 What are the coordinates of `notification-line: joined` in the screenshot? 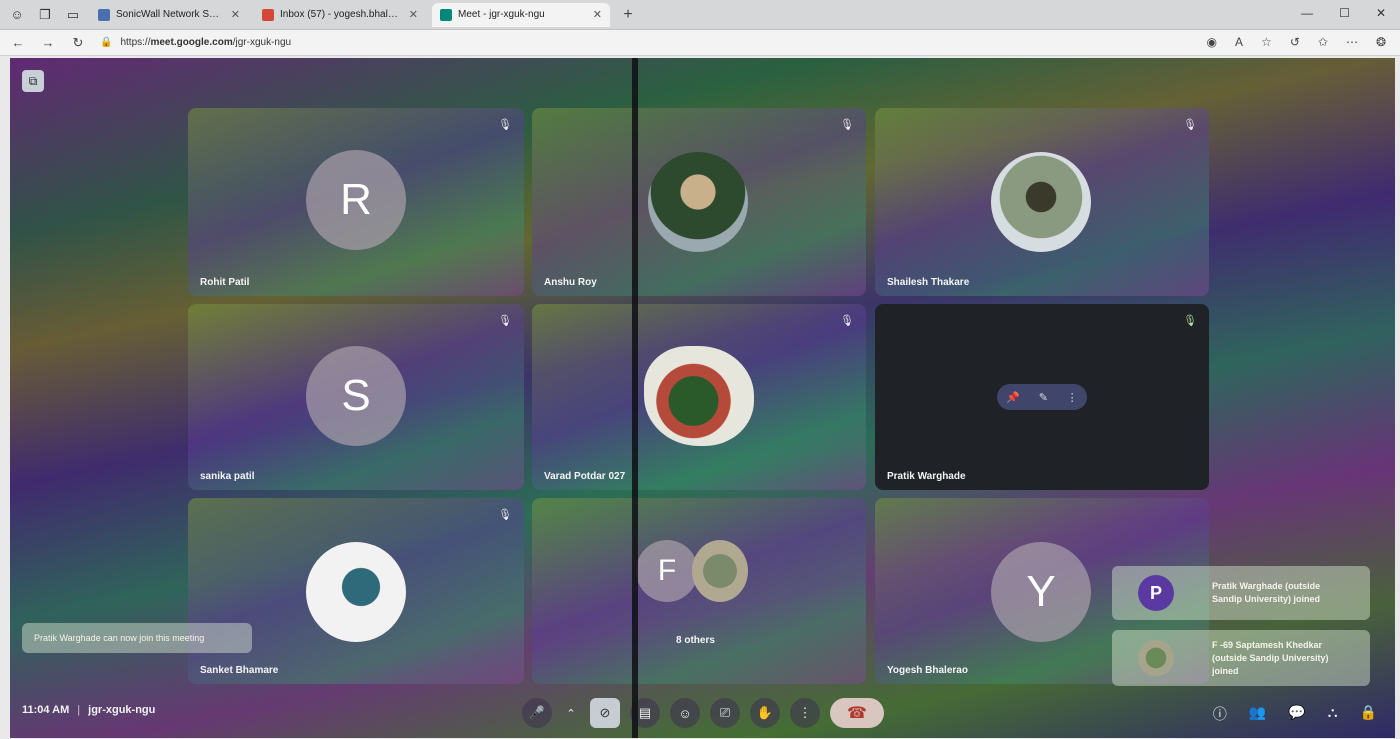 It's located at (1225, 670).